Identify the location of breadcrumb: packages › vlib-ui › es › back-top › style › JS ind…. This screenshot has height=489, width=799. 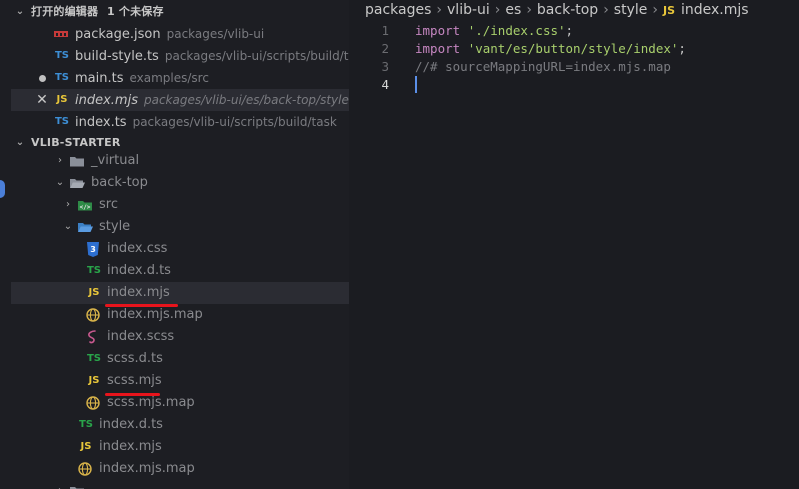
(557, 12).